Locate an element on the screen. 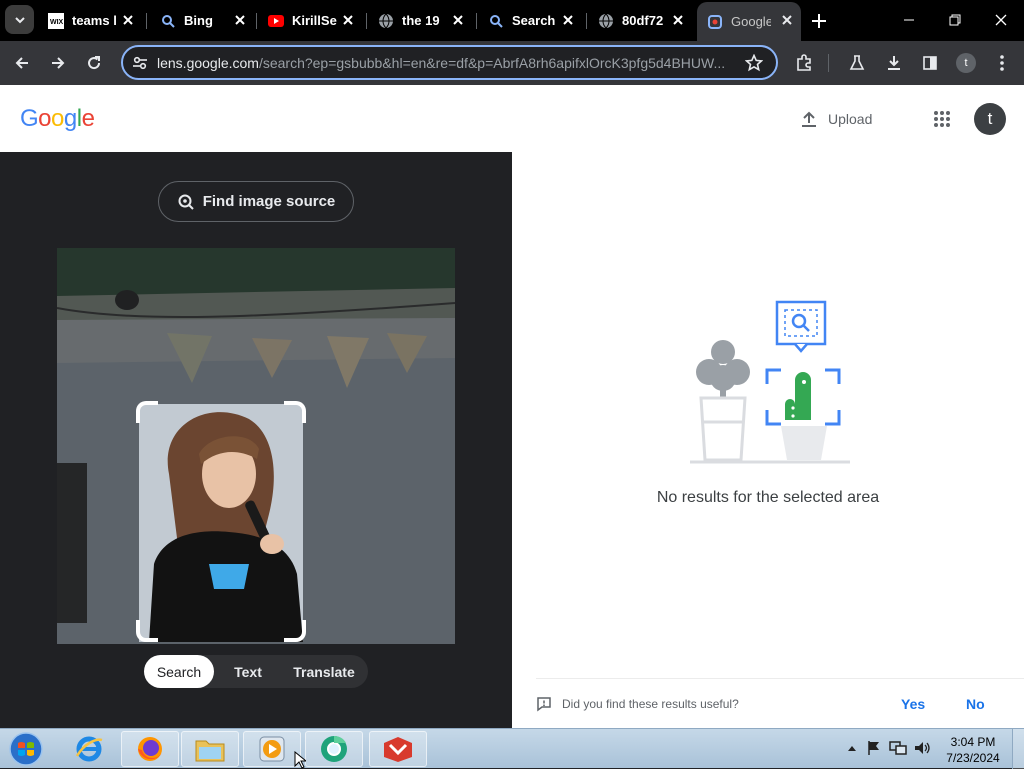 This screenshot has width=1024, height=769. site-settings-icon is located at coordinates (140, 63).